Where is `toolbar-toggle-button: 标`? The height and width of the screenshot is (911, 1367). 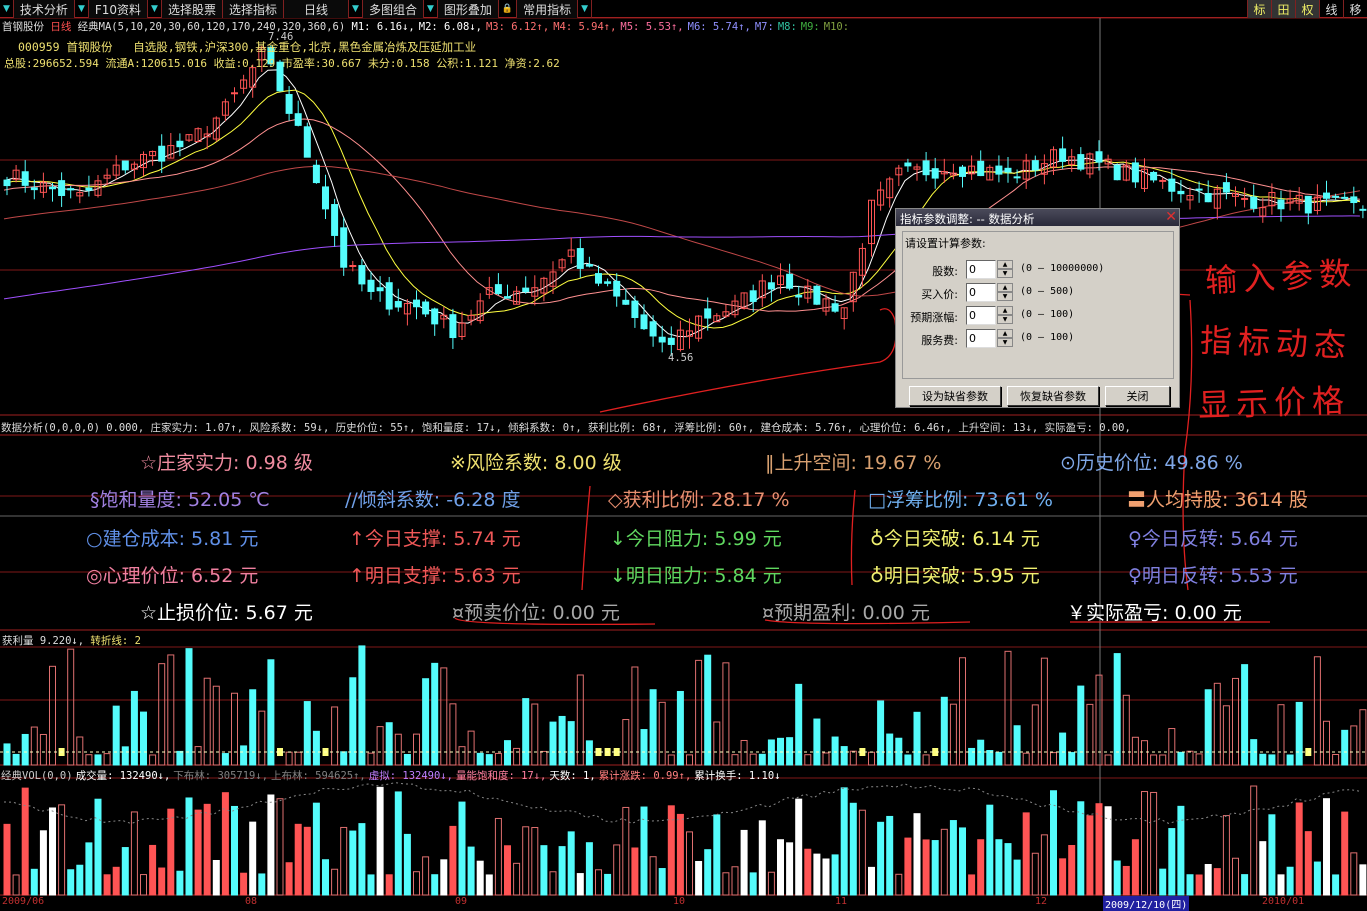
toolbar-toggle-button: 标 is located at coordinates (1259, 9).